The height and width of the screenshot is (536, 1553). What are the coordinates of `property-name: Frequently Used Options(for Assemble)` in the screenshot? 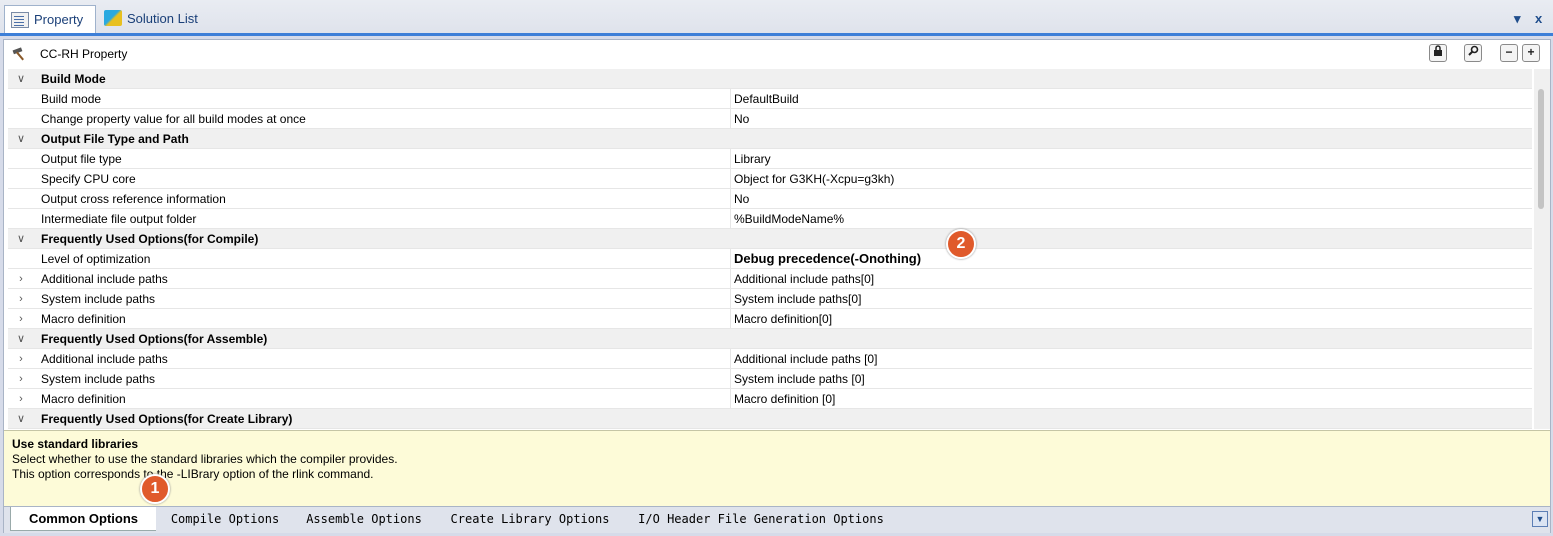 It's located at (154, 339).